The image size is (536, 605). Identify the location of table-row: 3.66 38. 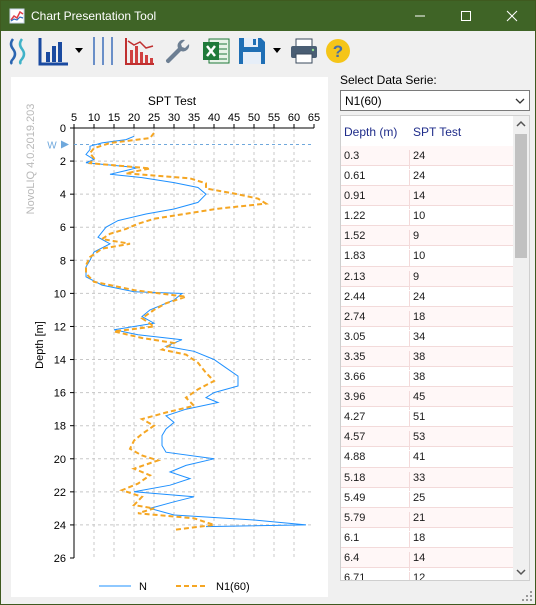
(428, 379).